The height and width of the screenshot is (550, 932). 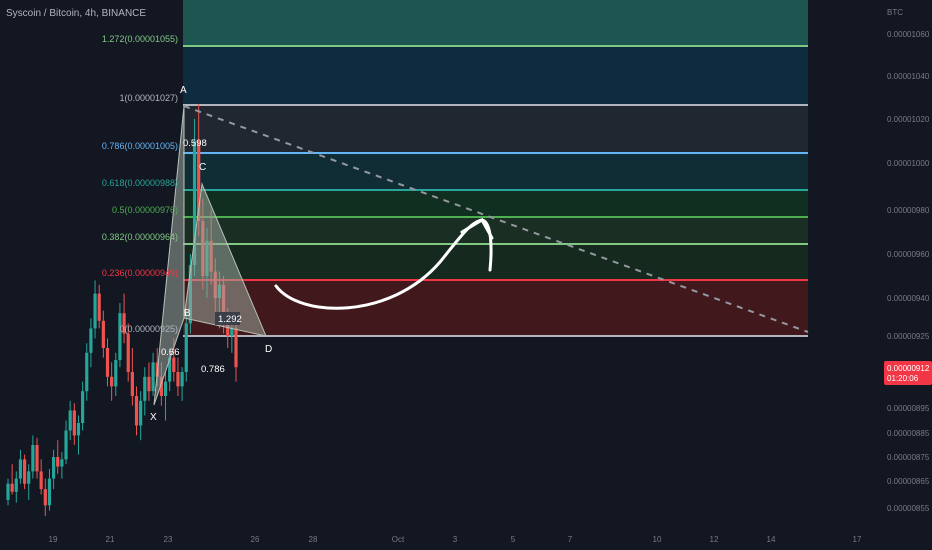 What do you see at coordinates (268, 349) in the screenshot?
I see `pattern-point-d: D` at bounding box center [268, 349].